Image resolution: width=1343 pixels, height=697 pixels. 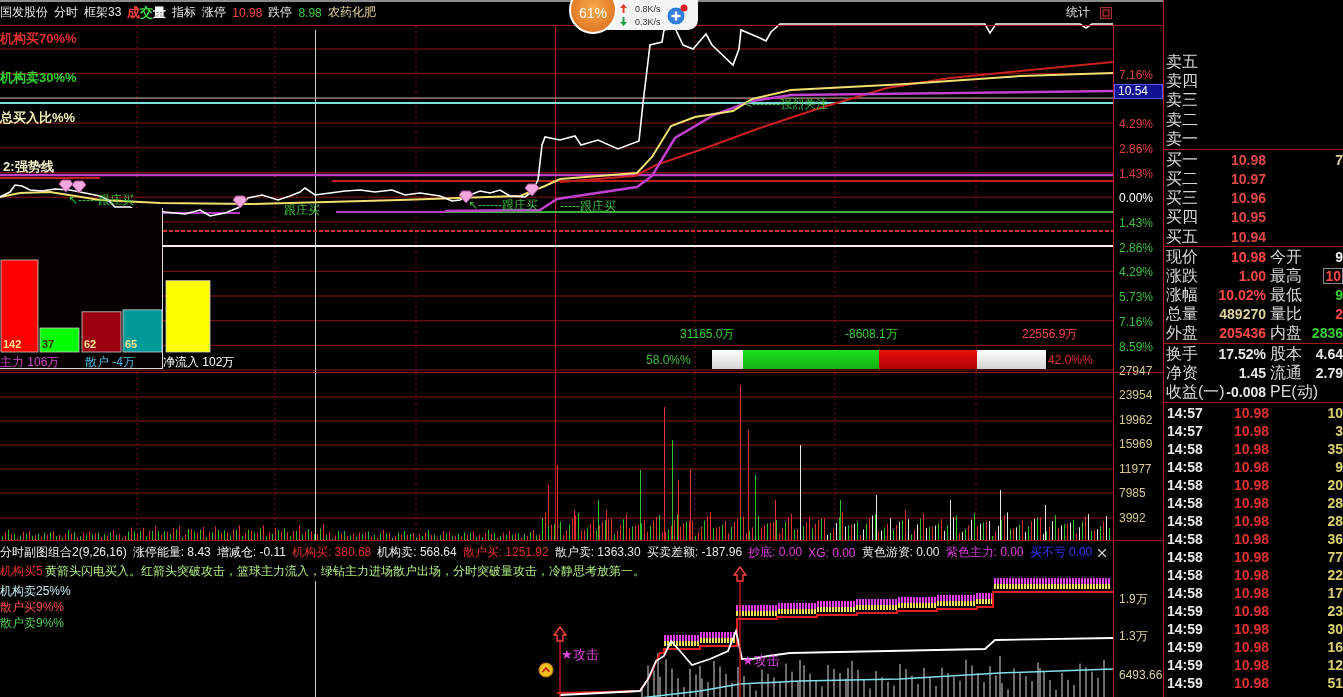 What do you see at coordinates (1182, 119) in the screenshot?
I see `ask-level-label: 卖二` at bounding box center [1182, 119].